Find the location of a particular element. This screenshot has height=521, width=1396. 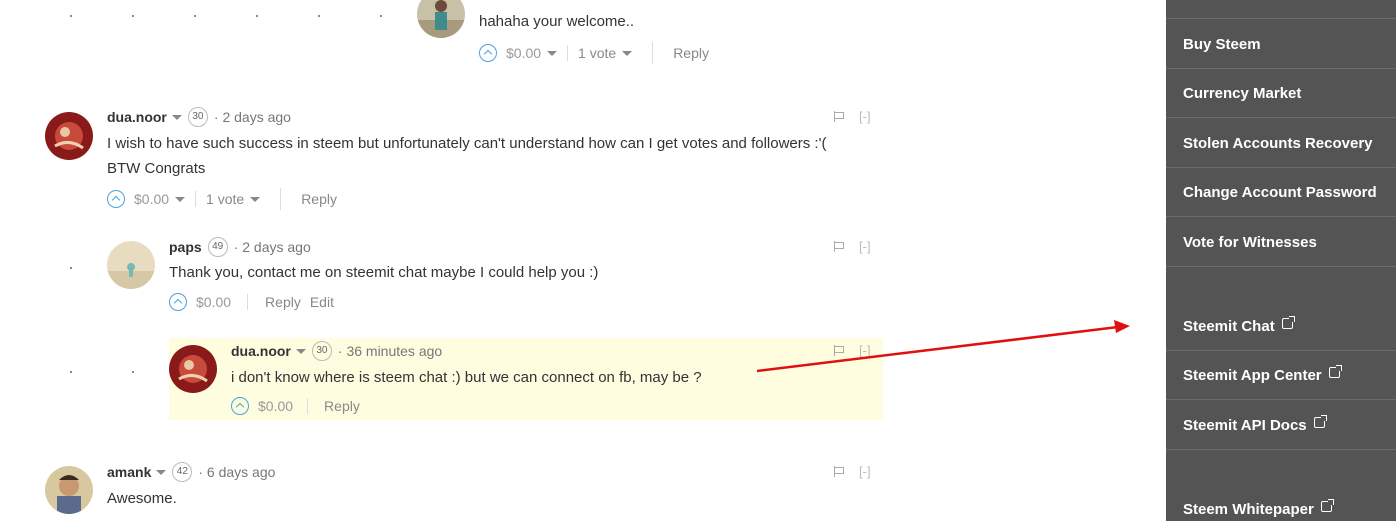

sidebar-item-currency-market: Currency Market is located at coordinates (1281, 93).